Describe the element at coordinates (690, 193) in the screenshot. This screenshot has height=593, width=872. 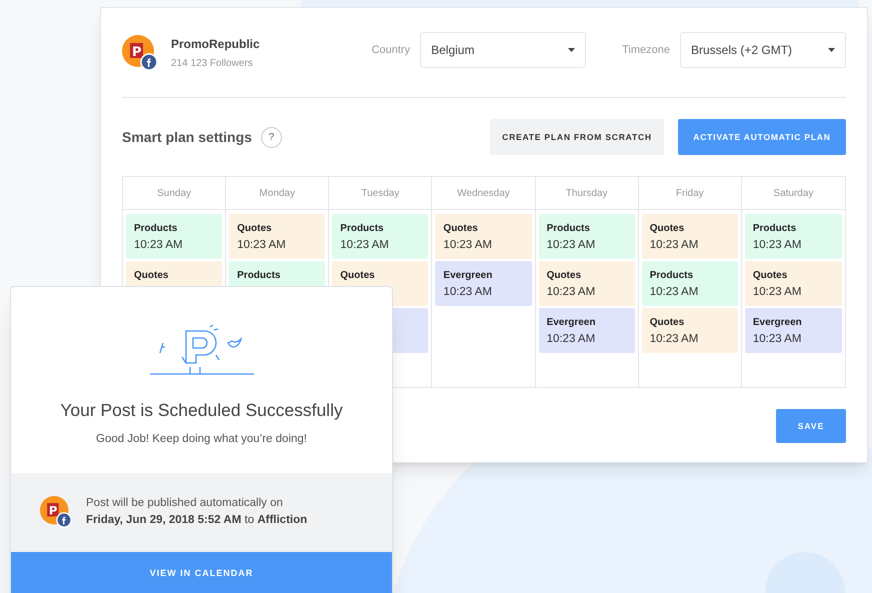
I see `day-header: Friday` at that location.